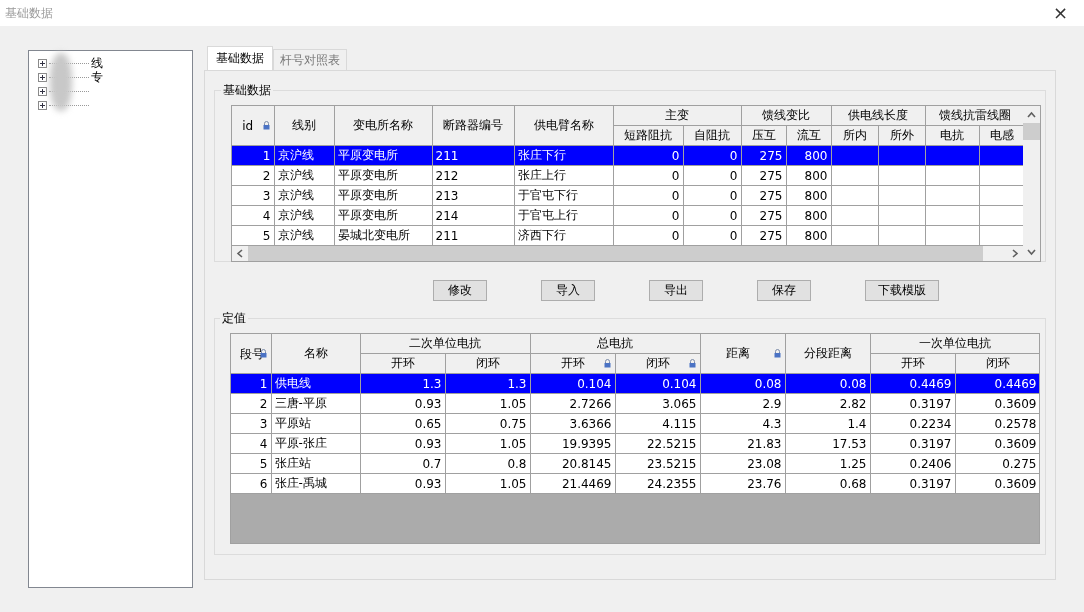 The height and width of the screenshot is (612, 1084). Describe the element at coordinates (310, 59) in the screenshot. I see `tab: 杆号对照表` at that location.